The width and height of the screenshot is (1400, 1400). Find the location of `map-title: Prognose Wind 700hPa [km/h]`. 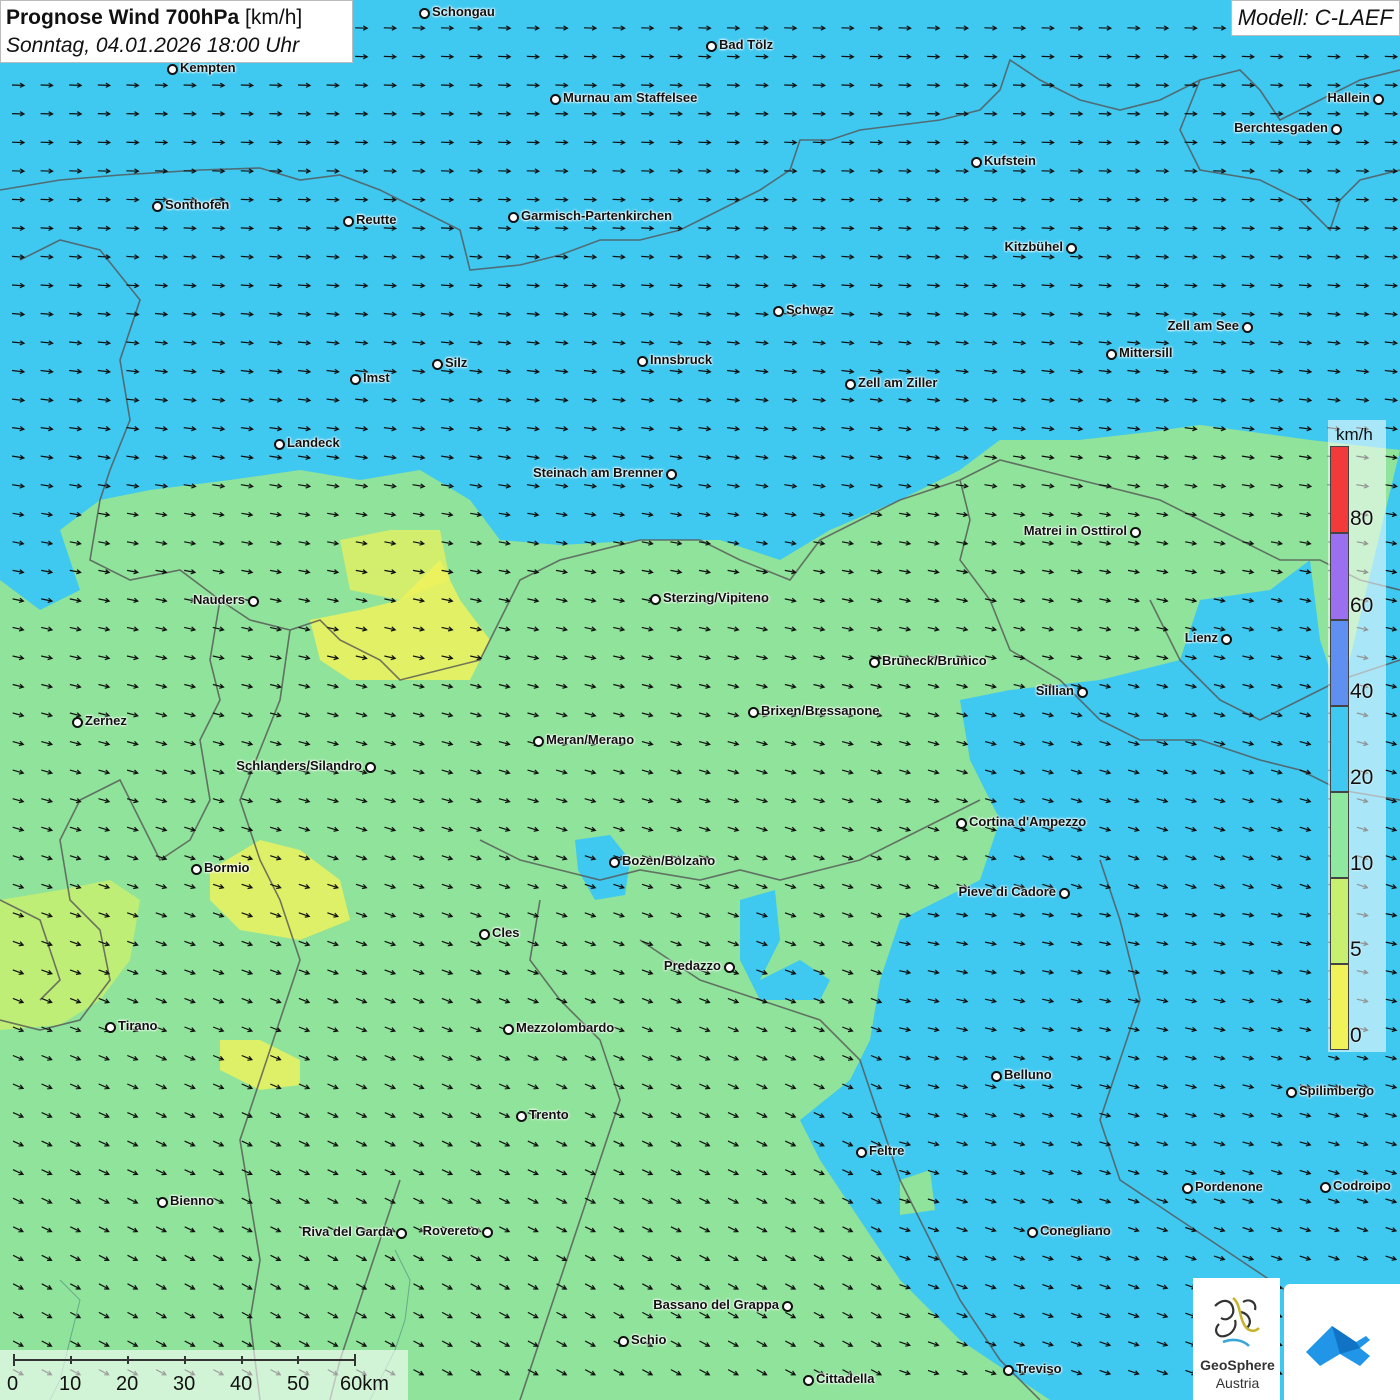

map-title: Prognose Wind 700hPa [km/h] is located at coordinates (154, 17).